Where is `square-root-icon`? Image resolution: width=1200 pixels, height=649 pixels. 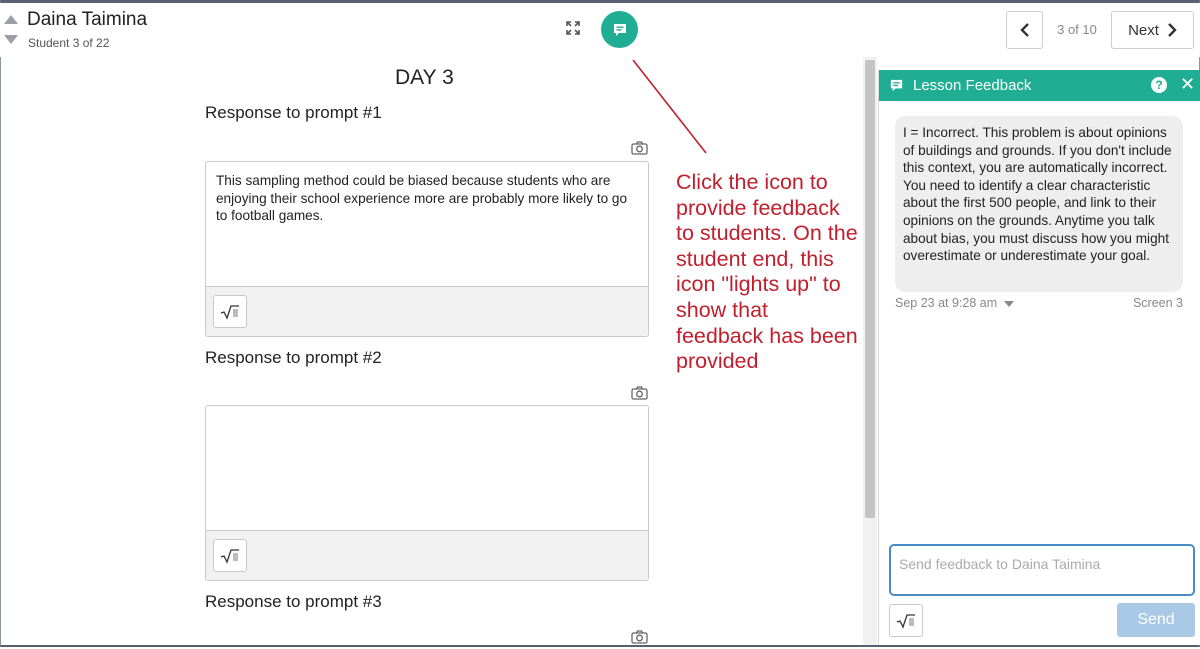 square-root-icon is located at coordinates (905, 621).